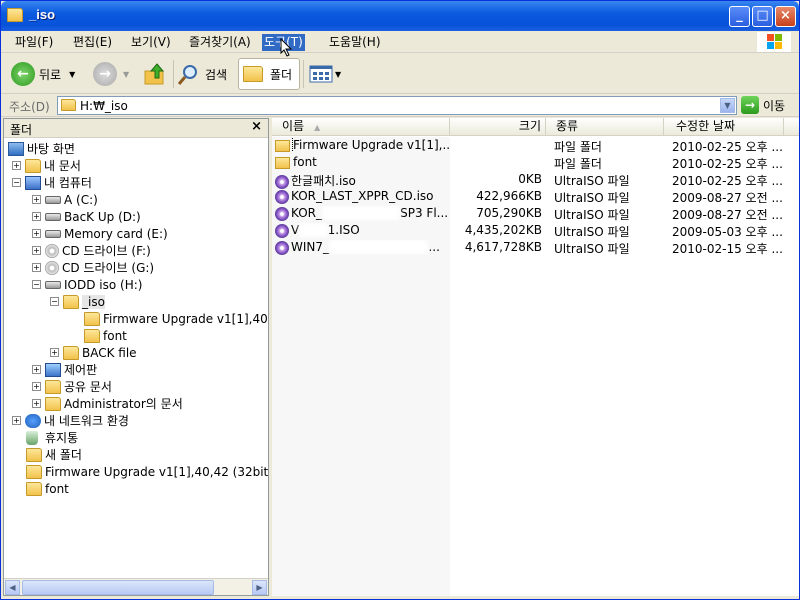 The height and width of the screenshot is (600, 800). Describe the element at coordinates (21, 130) in the screenshot. I see `folders-panel-title: 폴더` at that location.